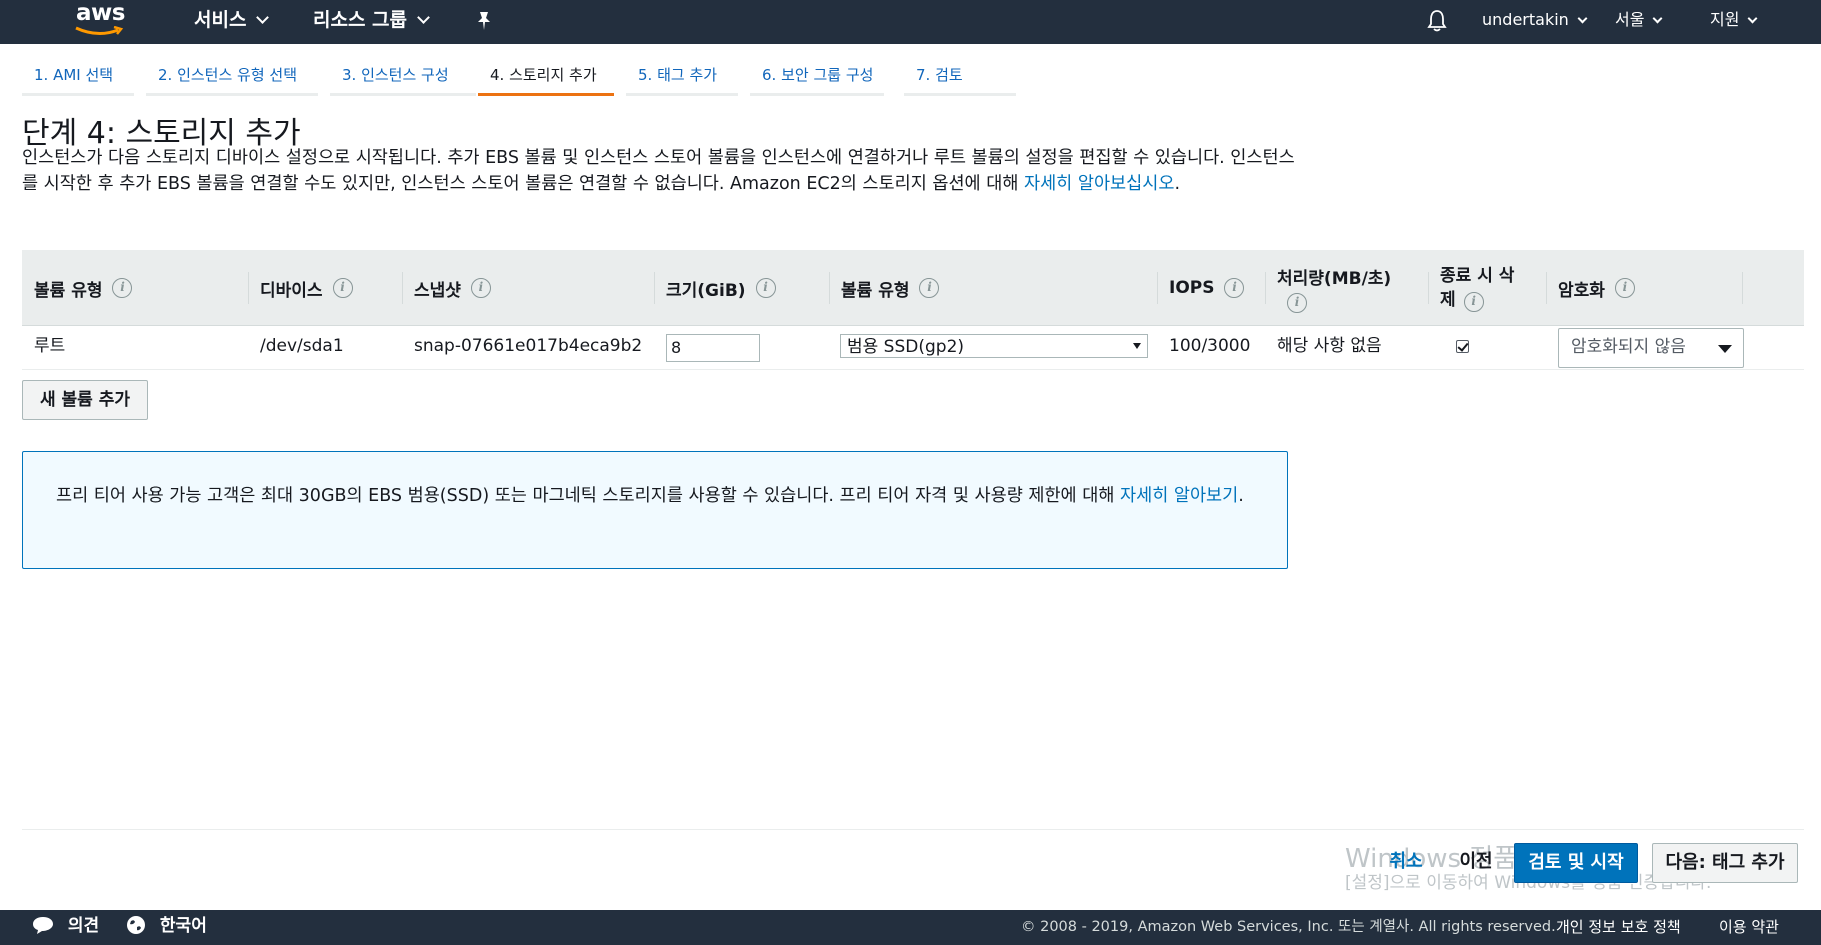 This screenshot has height=945, width=1821. I want to click on header-encryption: 암호화 i, so click(1639, 288).